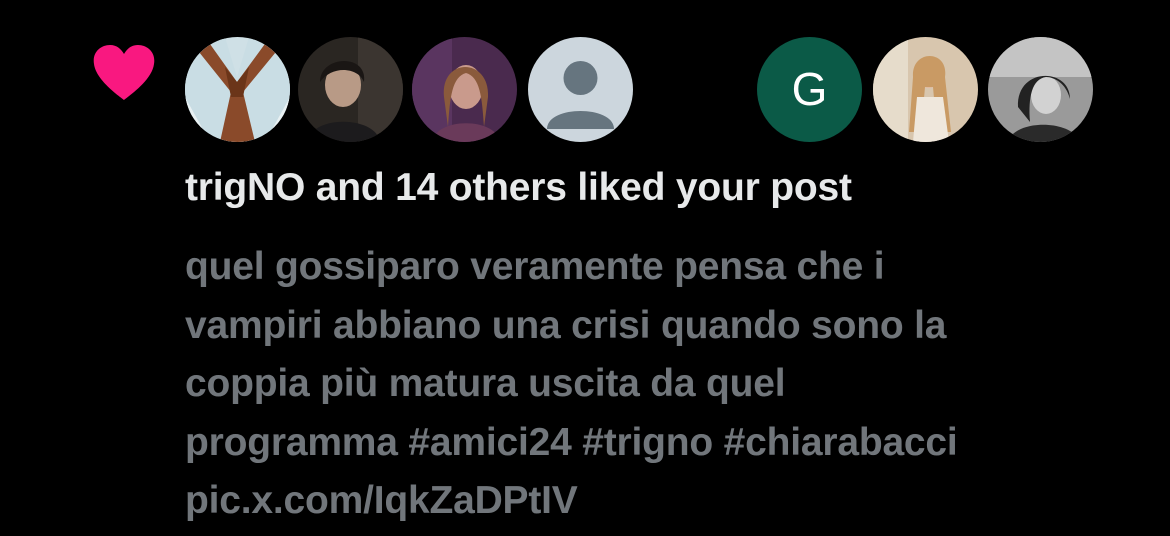 The height and width of the screenshot is (536, 1170). What do you see at coordinates (580, 89) in the screenshot?
I see `default-avatar-icon` at bounding box center [580, 89].